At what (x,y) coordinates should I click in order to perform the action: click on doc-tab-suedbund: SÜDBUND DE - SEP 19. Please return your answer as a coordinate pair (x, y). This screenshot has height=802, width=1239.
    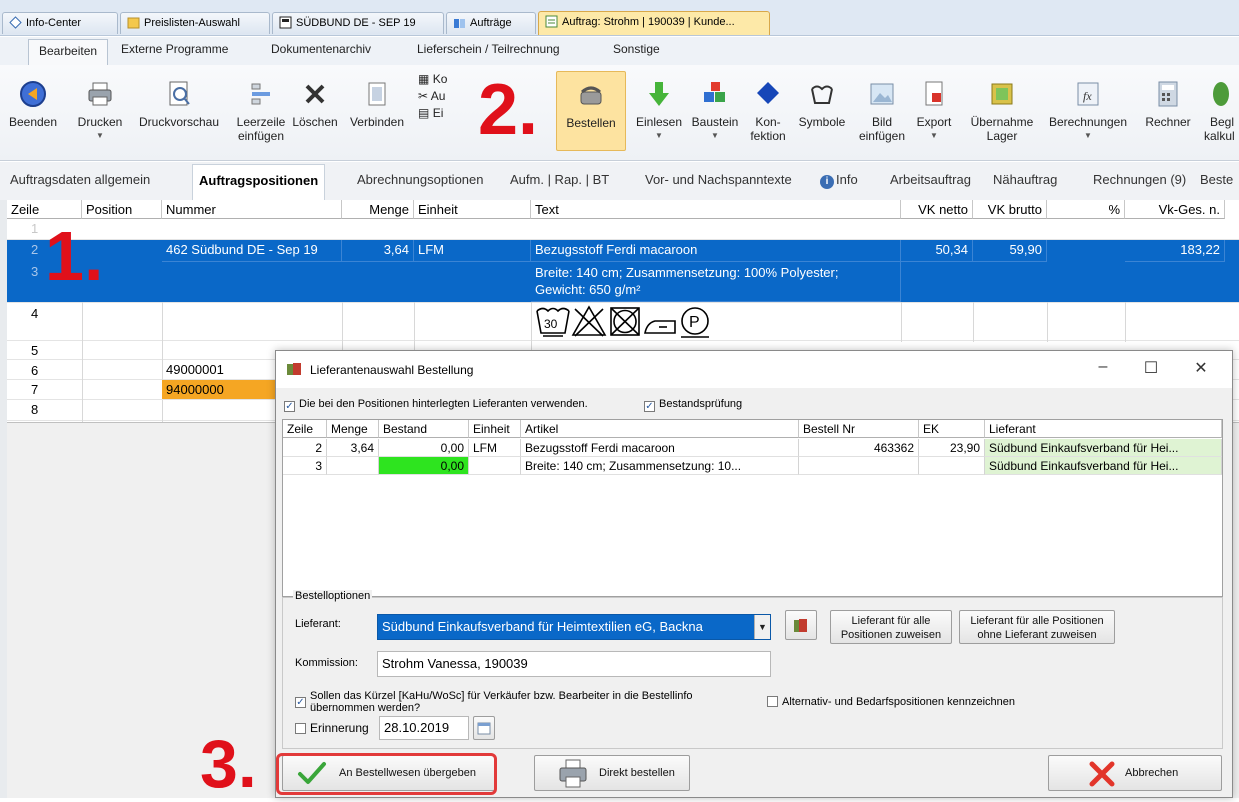
    Looking at the image, I should click on (358, 23).